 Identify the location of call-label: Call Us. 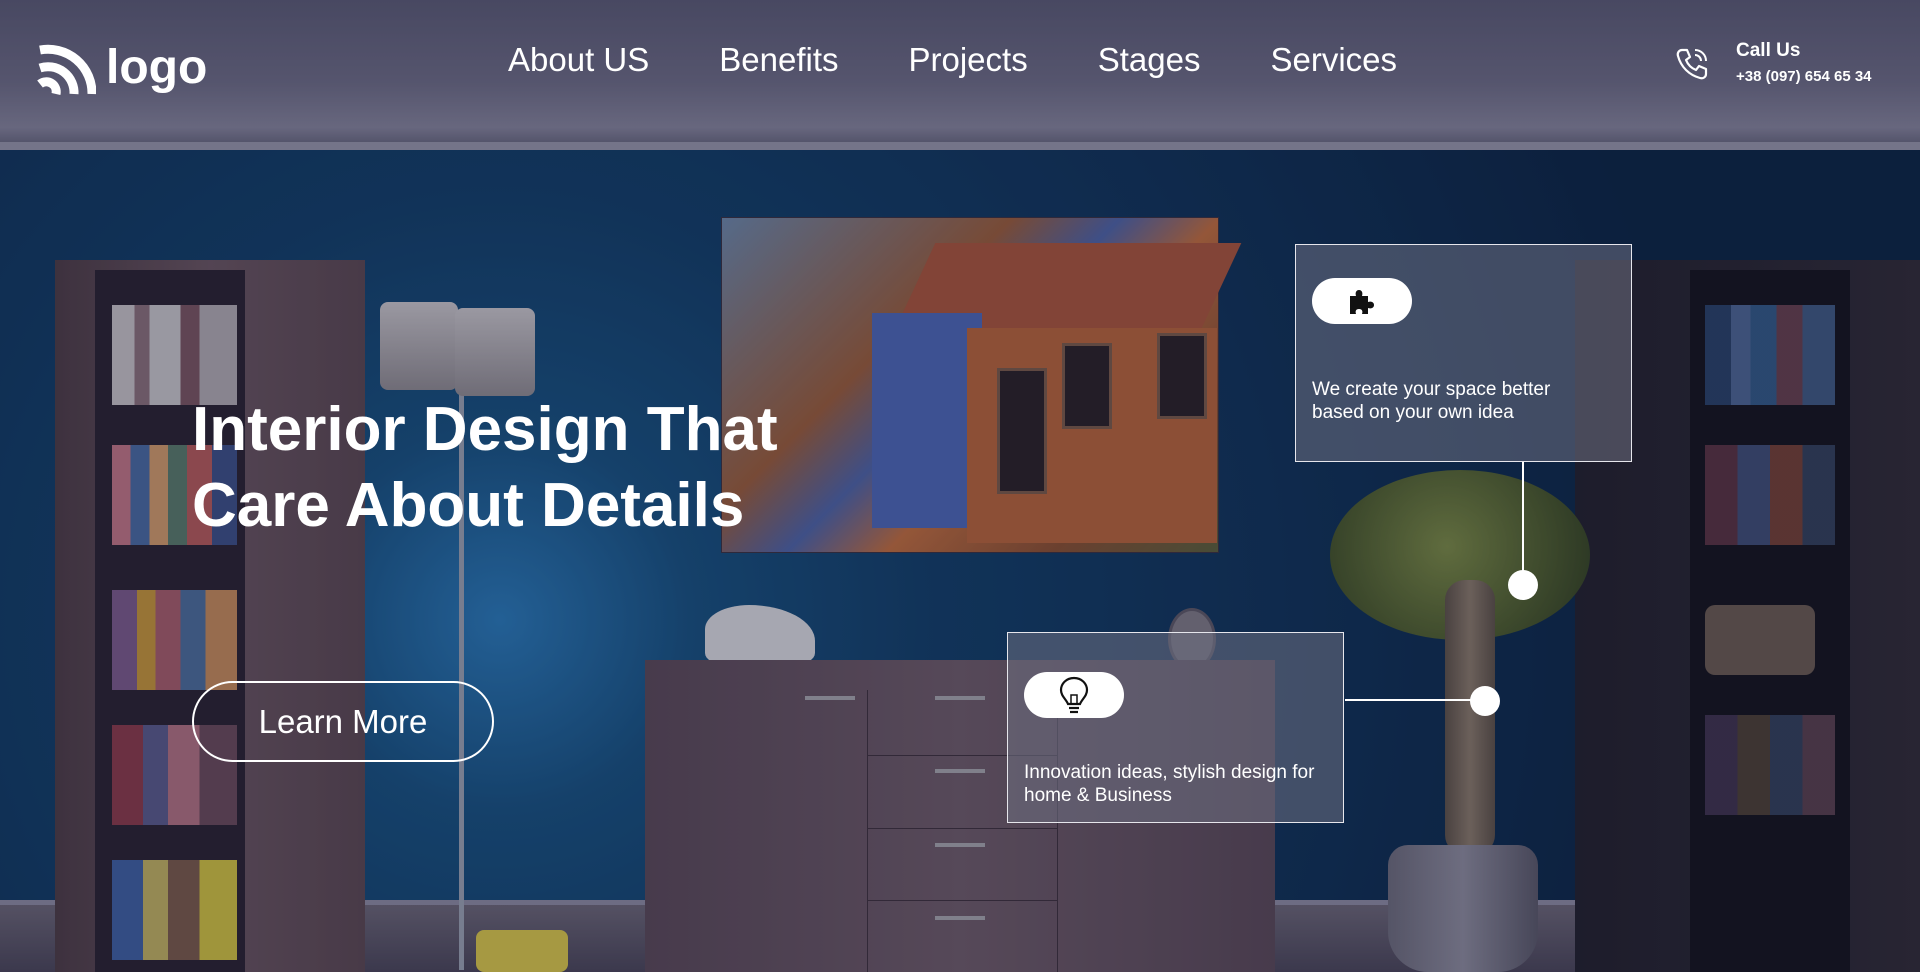
(1768, 50).